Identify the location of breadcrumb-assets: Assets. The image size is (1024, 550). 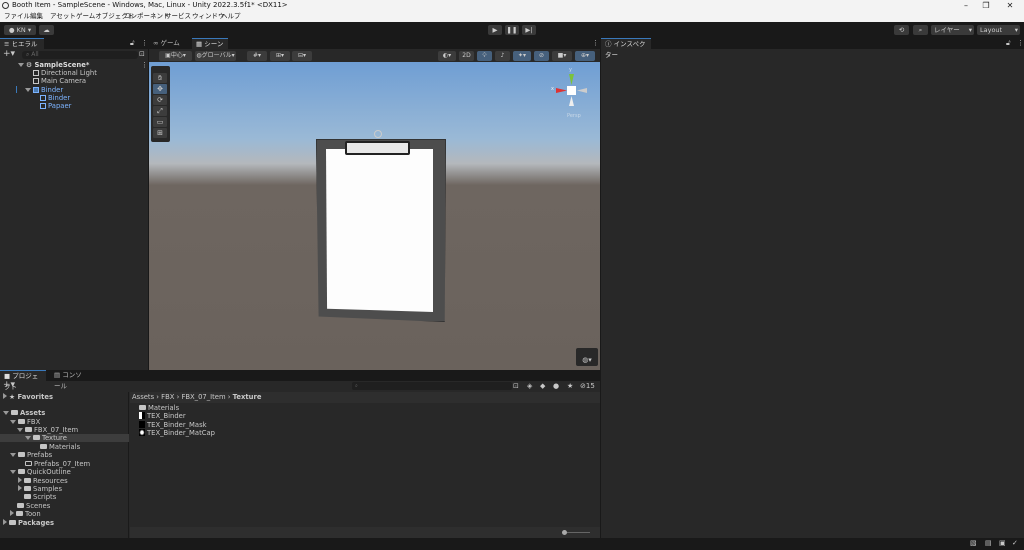
(143, 397).